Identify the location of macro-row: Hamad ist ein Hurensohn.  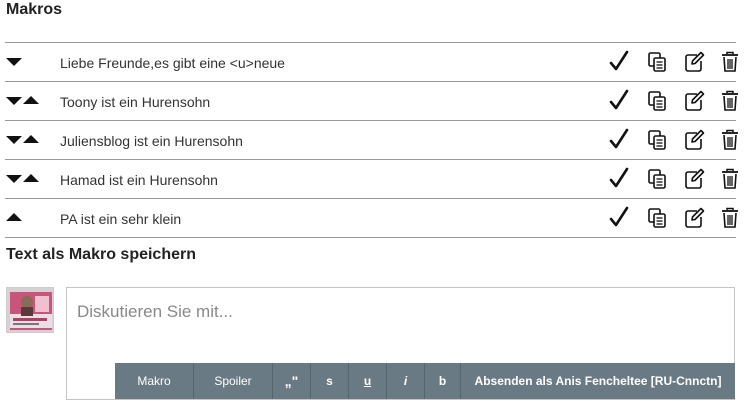
(371, 179).